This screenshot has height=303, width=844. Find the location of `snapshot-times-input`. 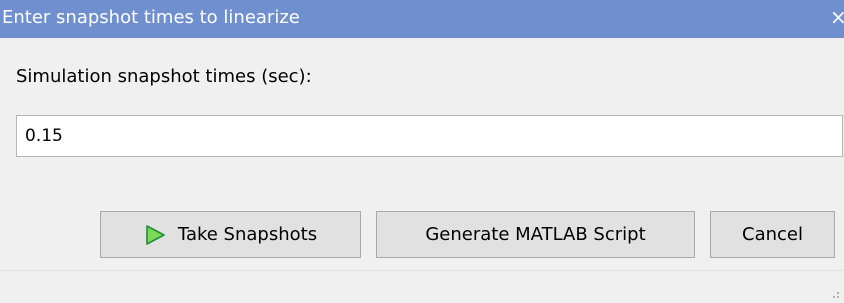

snapshot-times-input is located at coordinates (429, 136).